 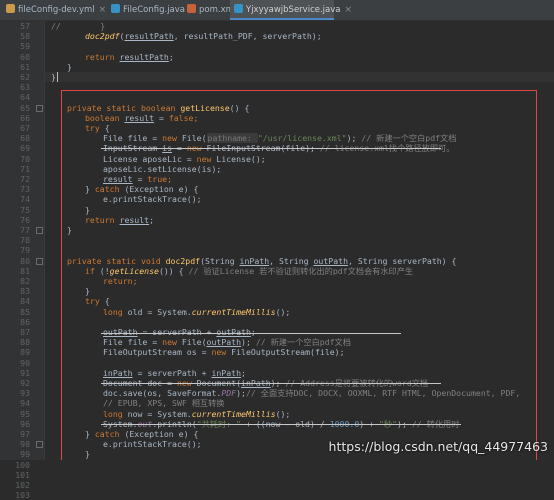 I want to click on line-number: 75, so click(x=15, y=210).